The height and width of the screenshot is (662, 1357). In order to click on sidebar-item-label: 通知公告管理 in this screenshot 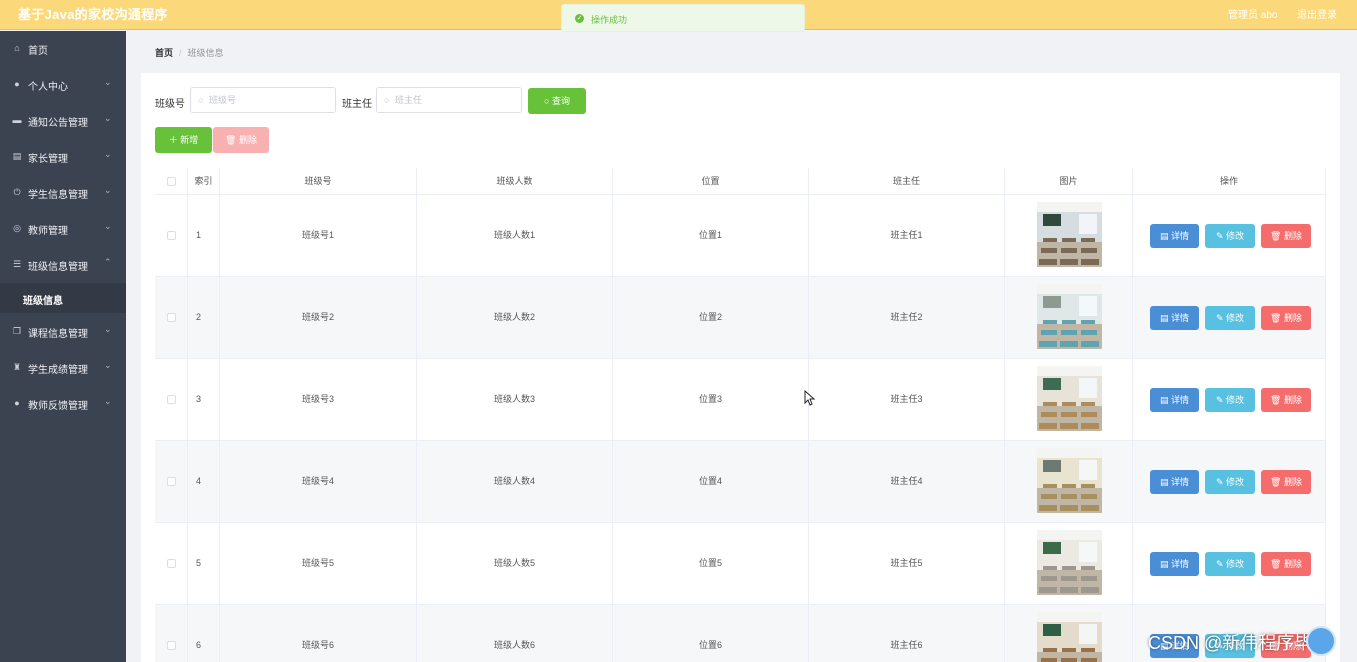, I will do `click(58, 123)`.